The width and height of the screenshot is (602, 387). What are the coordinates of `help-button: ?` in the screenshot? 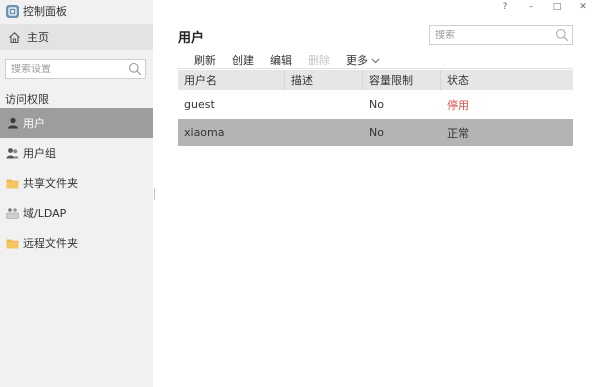 It's located at (505, 7).